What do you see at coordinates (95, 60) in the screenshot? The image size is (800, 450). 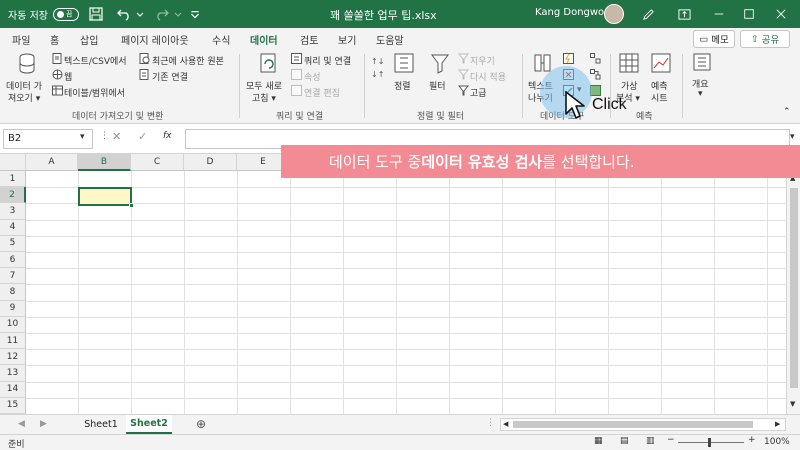 I see `text-csv-button: 텍스트/CSV에서` at bounding box center [95, 60].